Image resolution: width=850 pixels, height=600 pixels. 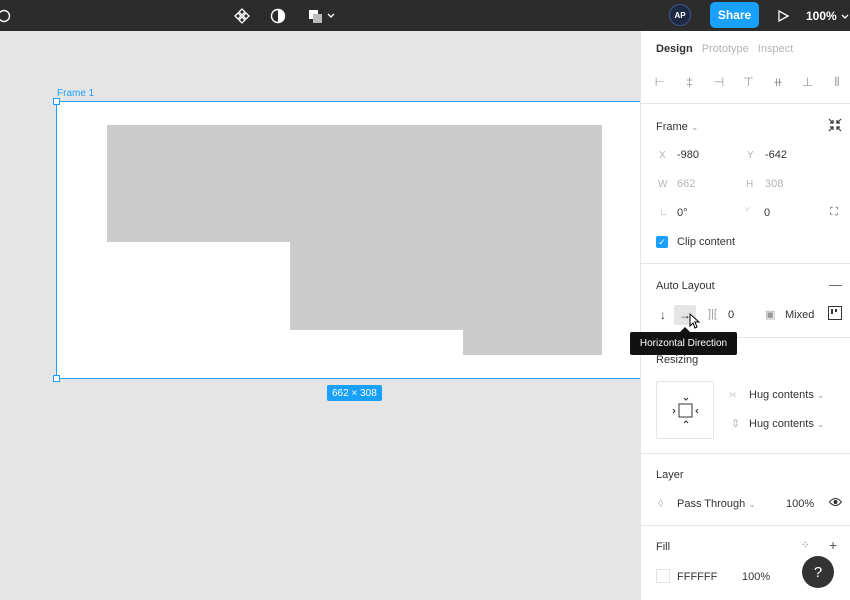 I want to click on align-center-vertical-icon: ⧺, so click(x=778, y=82).